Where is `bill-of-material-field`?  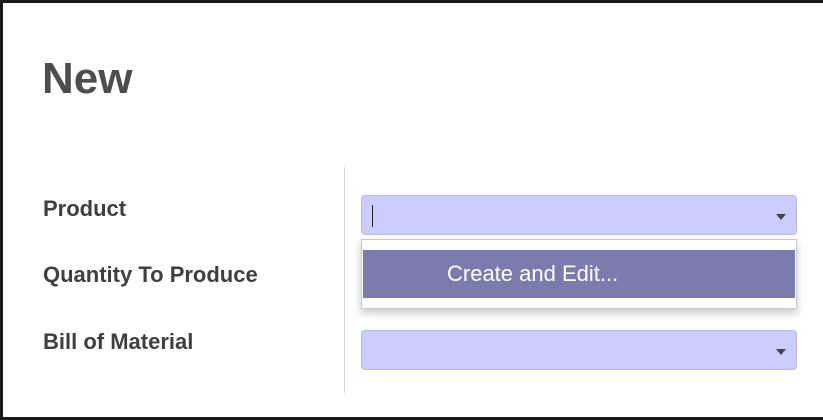
bill-of-material-field is located at coordinates (579, 350).